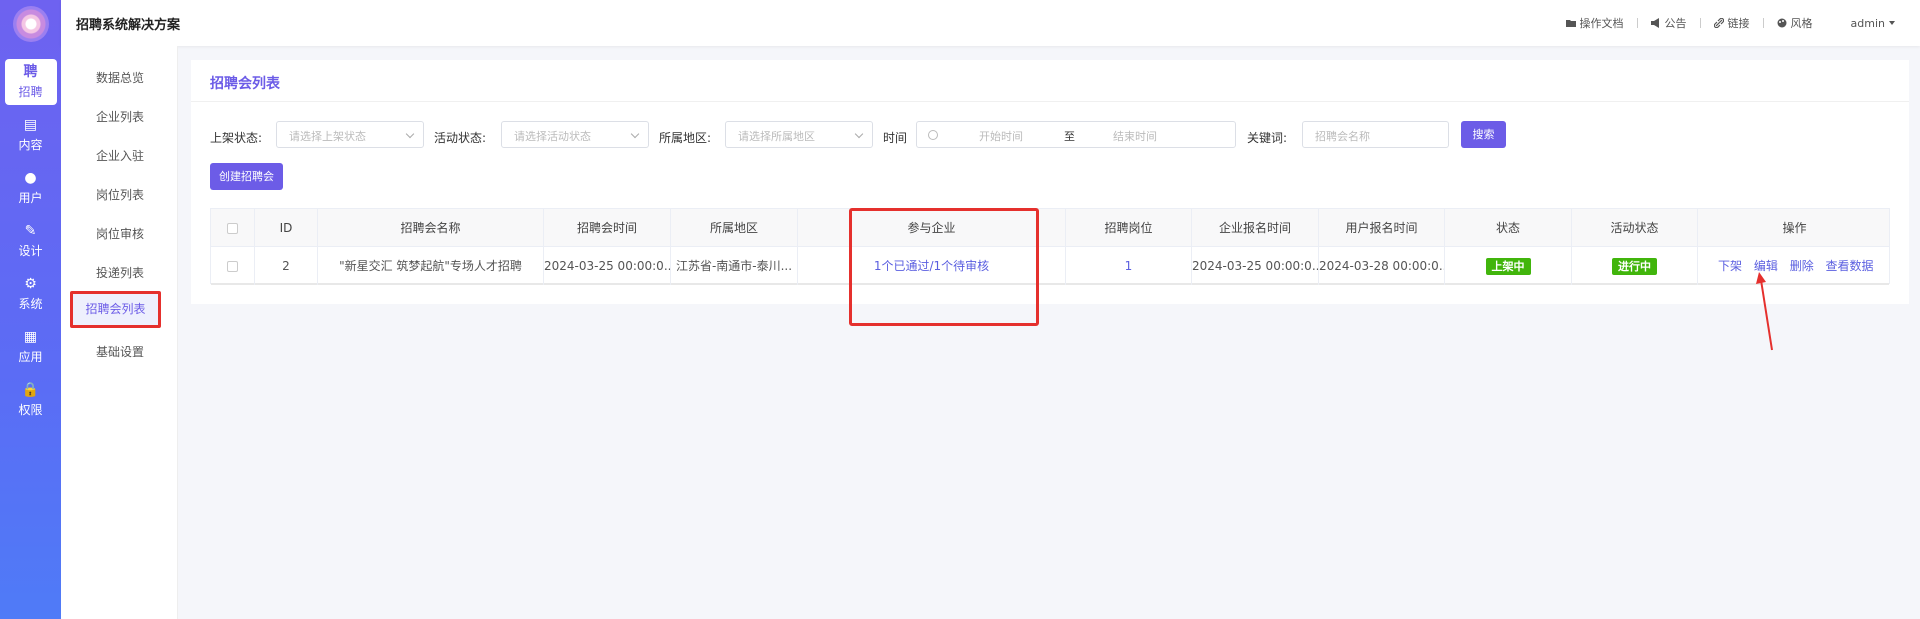  What do you see at coordinates (552, 136) in the screenshot?
I see `activity-status-placeholder: 请选择活动状态` at bounding box center [552, 136].